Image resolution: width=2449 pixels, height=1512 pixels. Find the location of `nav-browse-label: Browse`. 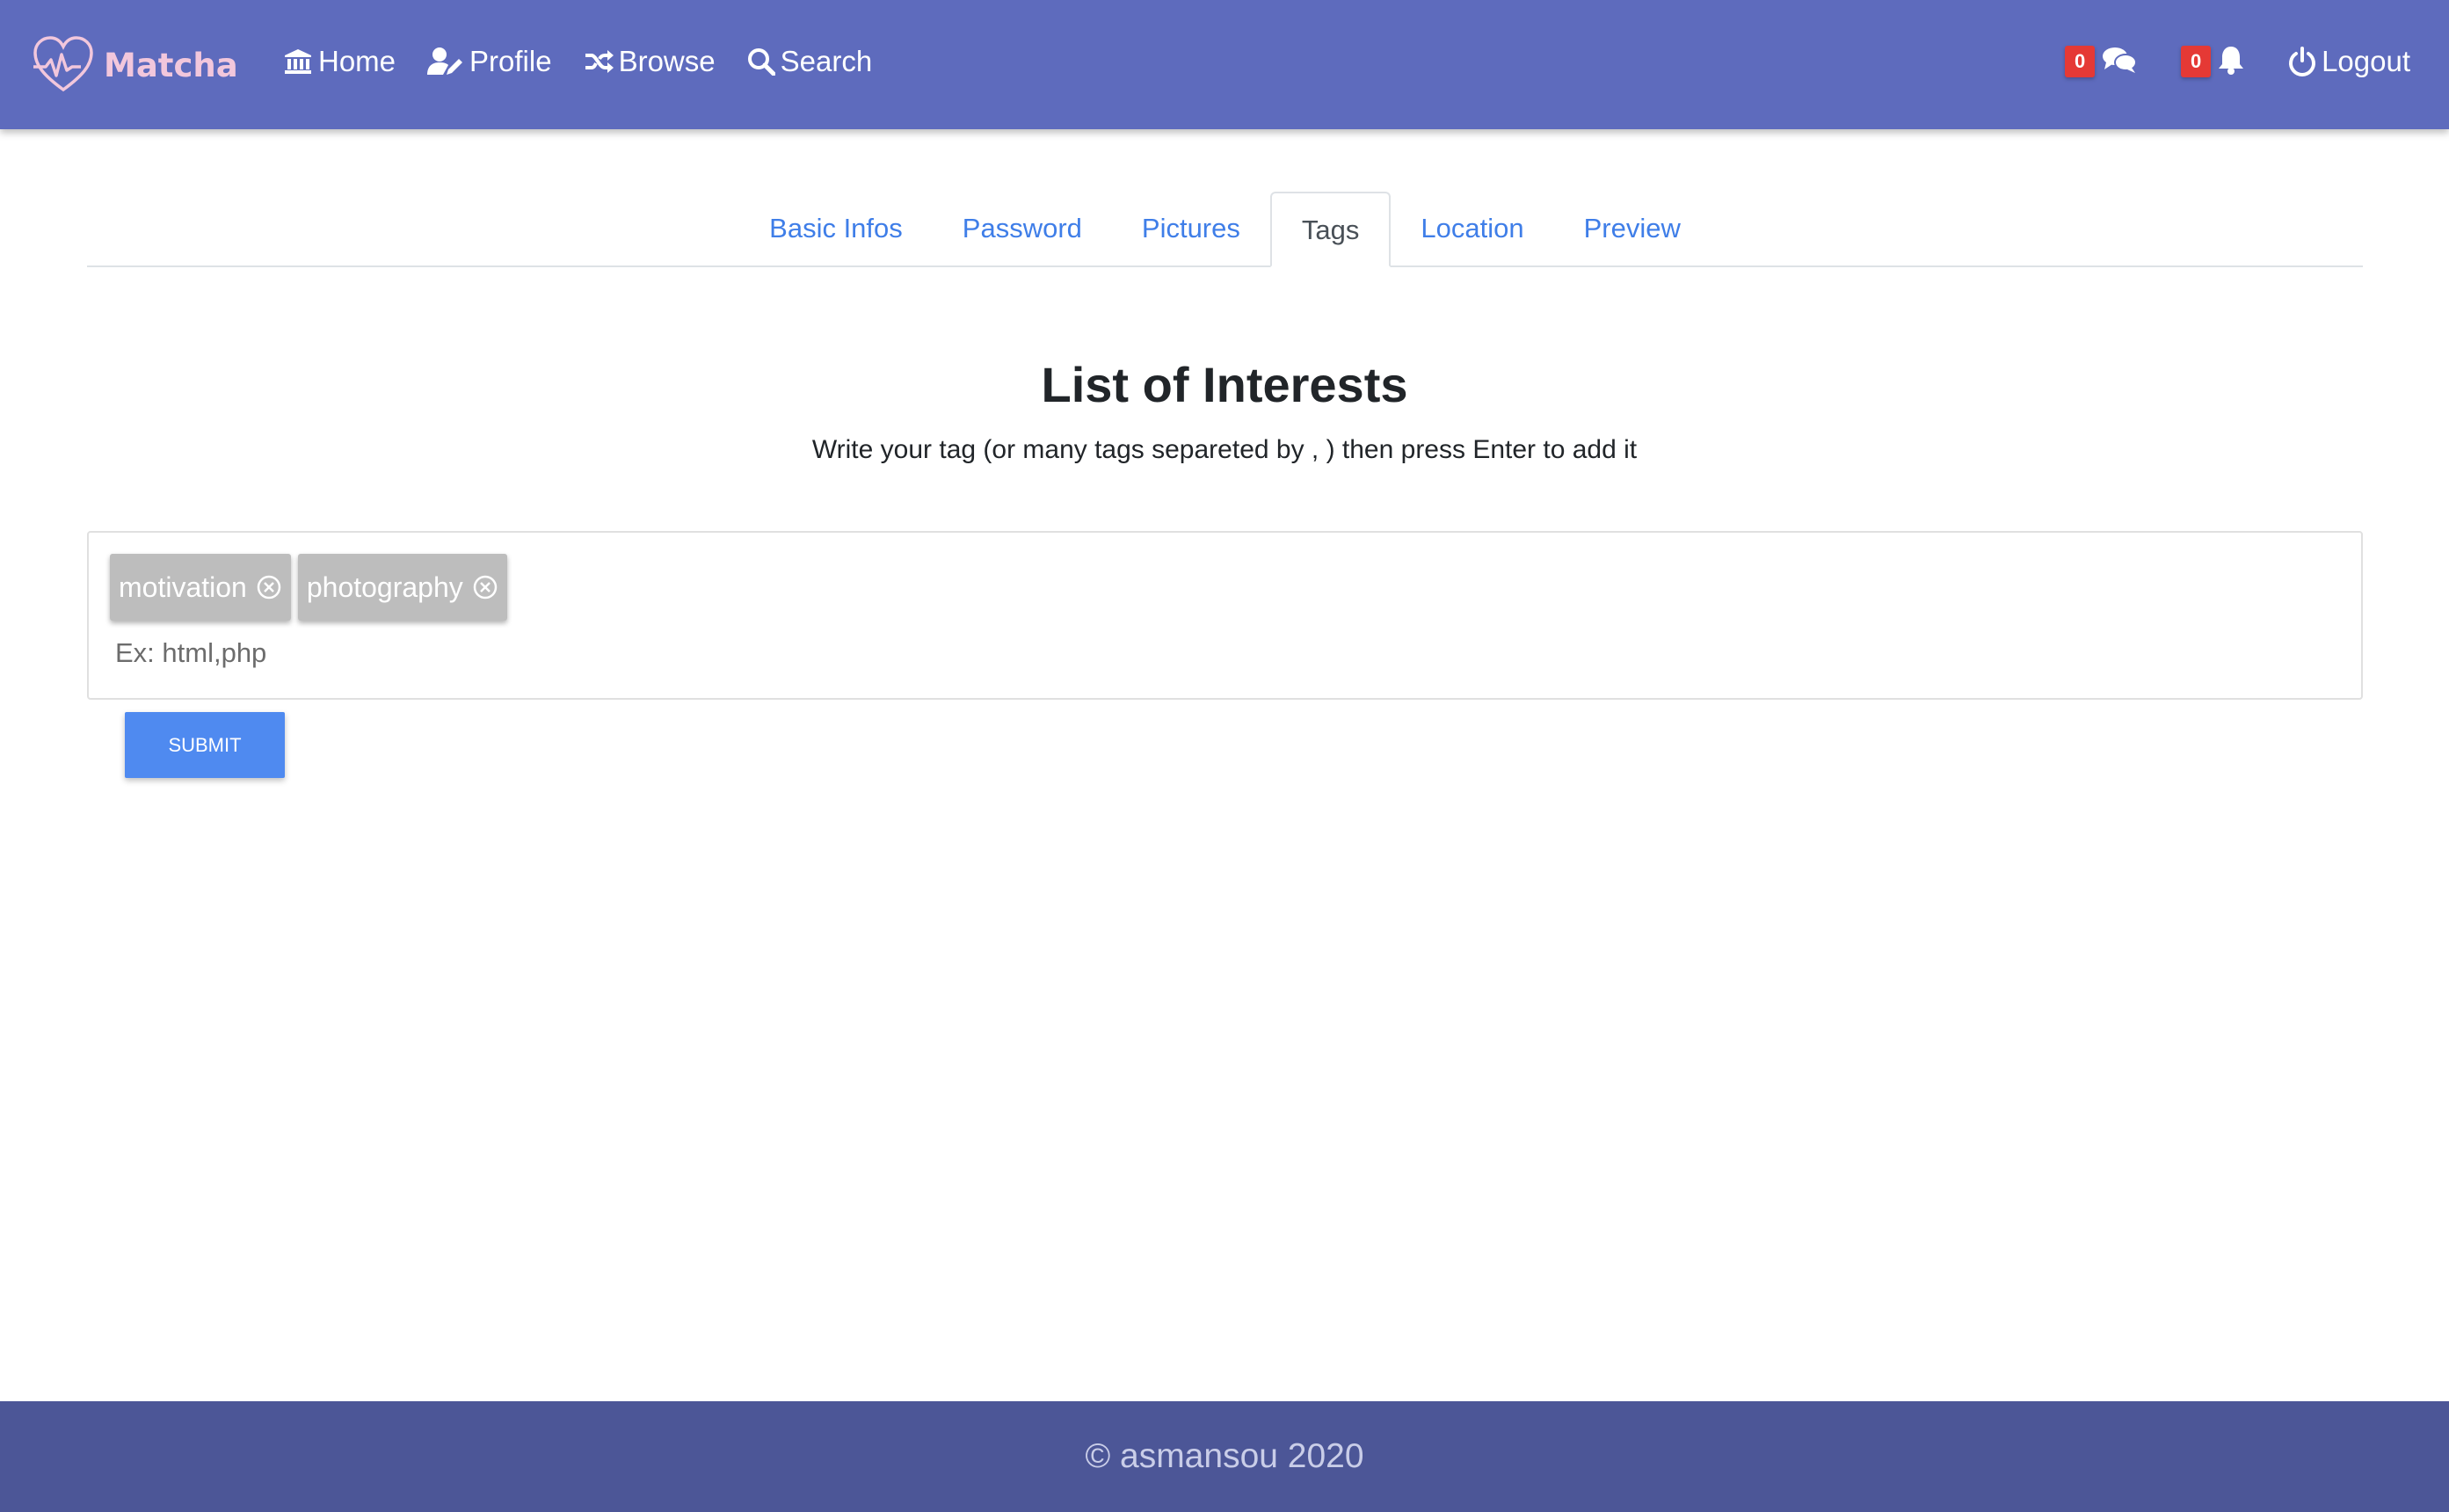

nav-browse-label: Browse is located at coordinates (667, 61).